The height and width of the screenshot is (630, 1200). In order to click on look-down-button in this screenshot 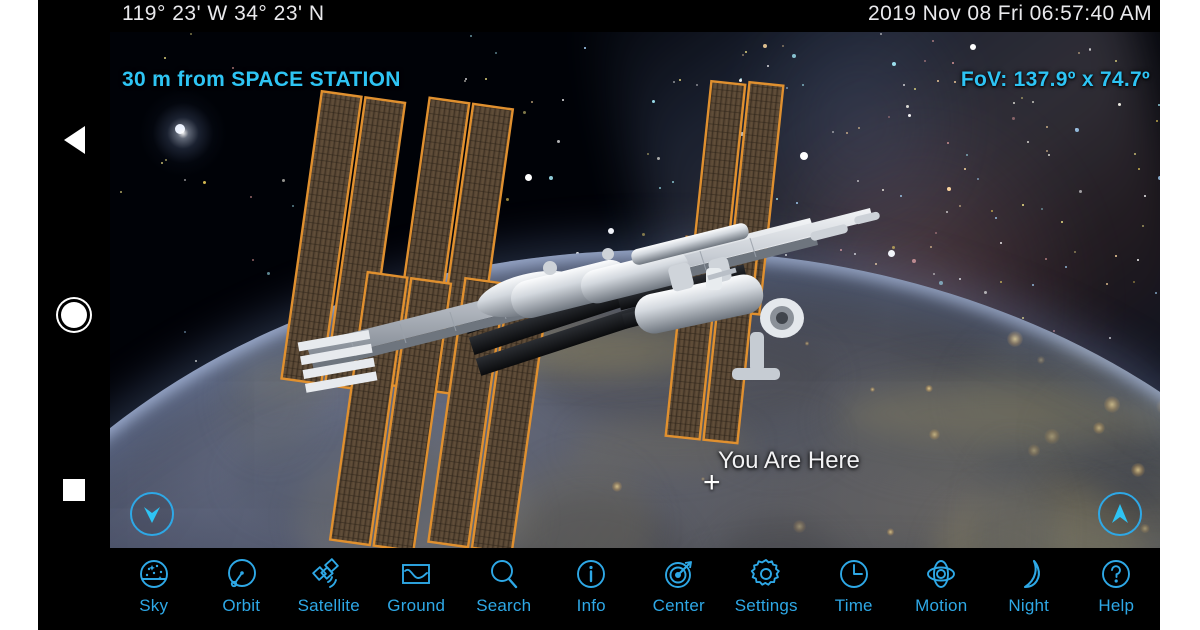, I will do `click(152, 514)`.